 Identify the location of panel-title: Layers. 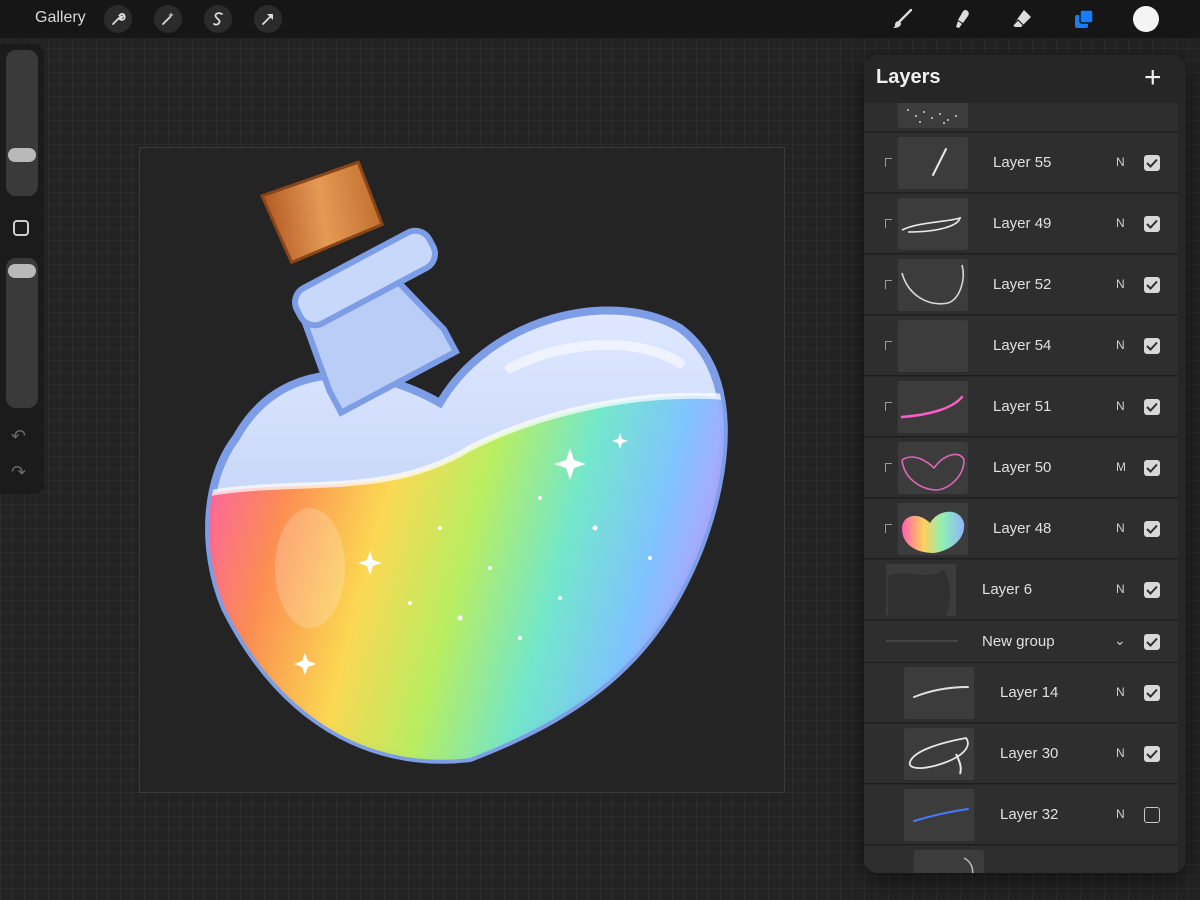
(908, 77).